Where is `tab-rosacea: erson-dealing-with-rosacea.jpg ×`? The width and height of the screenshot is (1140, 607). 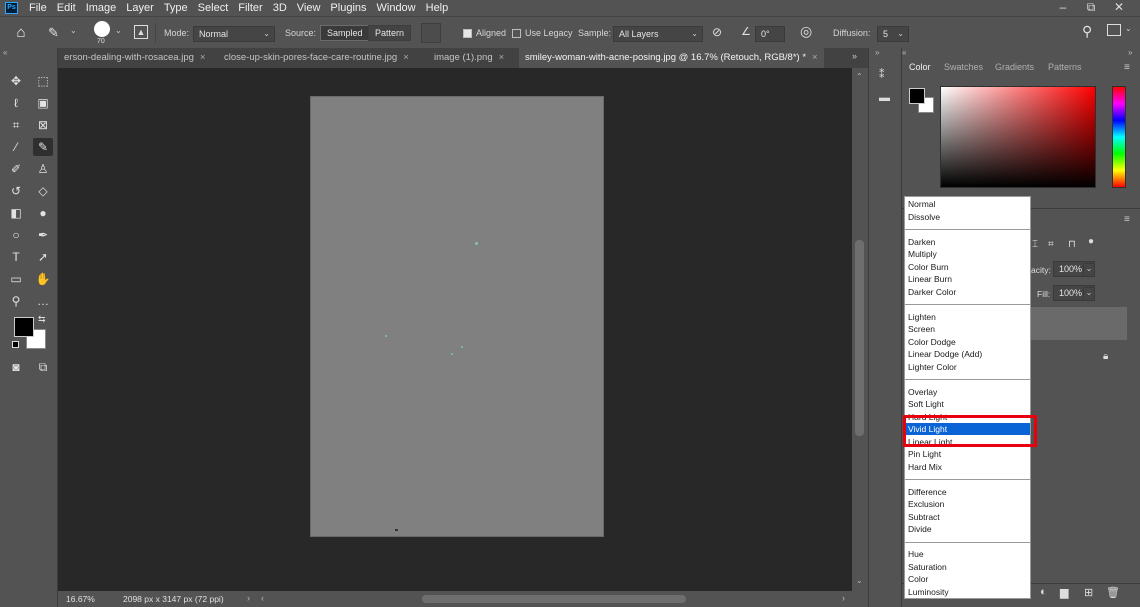 tab-rosacea: erson-dealing-with-rosacea.jpg × is located at coordinates (134, 58).